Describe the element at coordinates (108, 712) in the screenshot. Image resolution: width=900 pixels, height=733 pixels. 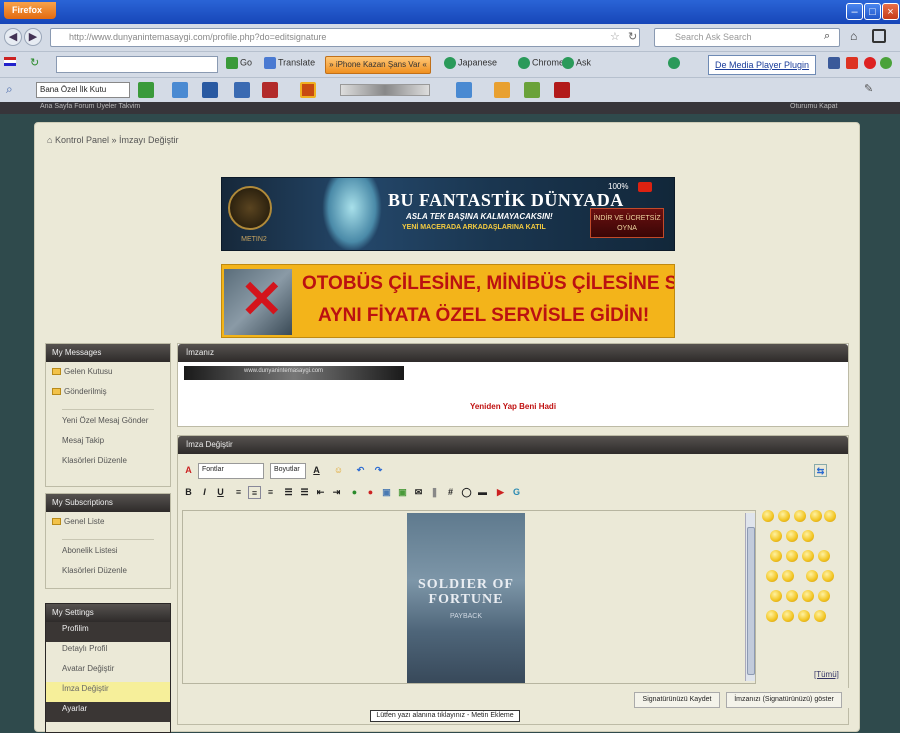
I see `settings-link: Ayarlar` at that location.